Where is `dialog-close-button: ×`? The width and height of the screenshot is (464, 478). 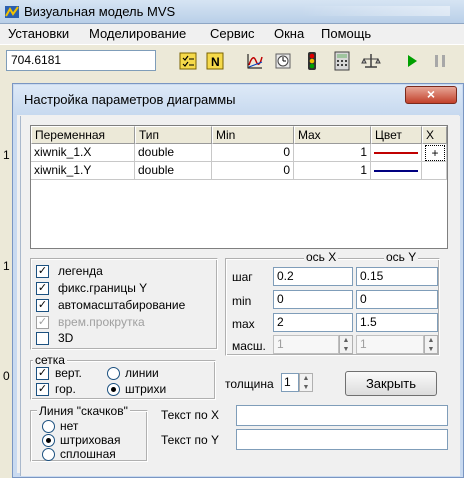
dialog-close-button: × is located at coordinates (431, 95).